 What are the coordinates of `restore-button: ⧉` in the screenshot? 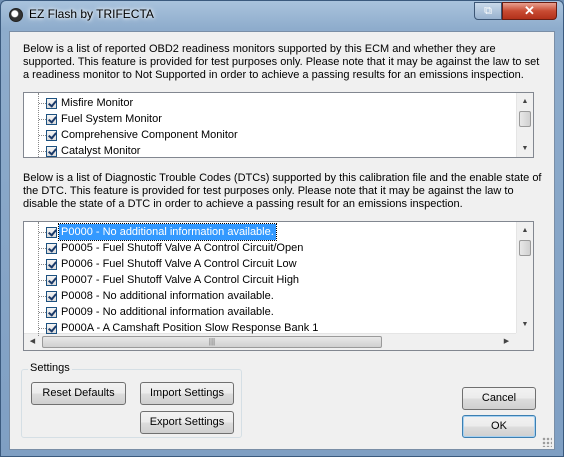 It's located at (488, 11).